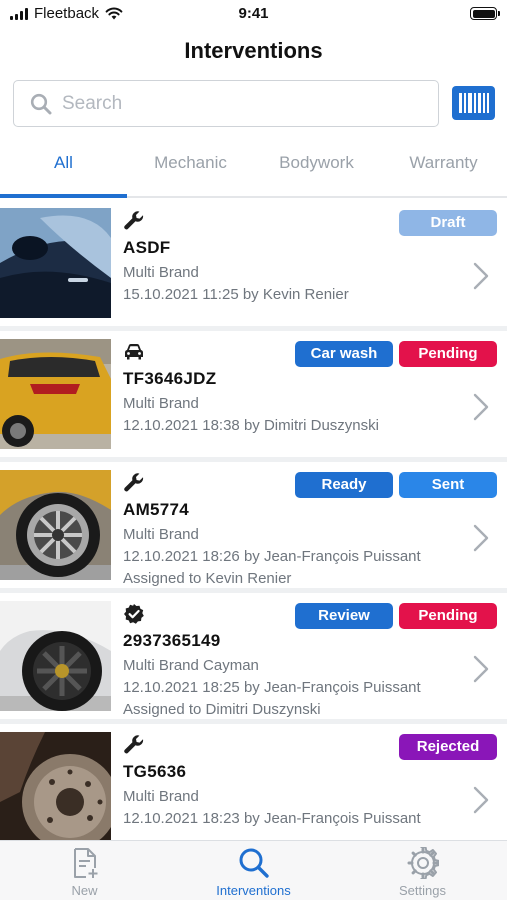 The image size is (507, 900). Describe the element at coordinates (422, 890) in the screenshot. I see `tabbar-label: Settings` at that location.